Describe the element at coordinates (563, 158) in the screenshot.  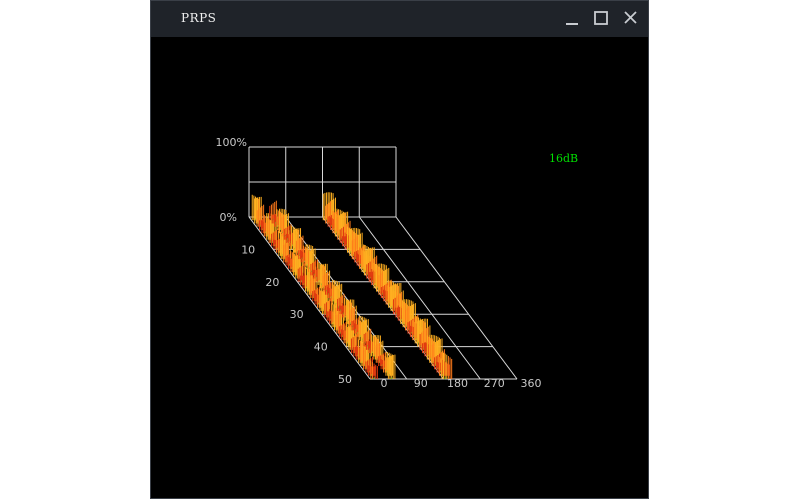
I see `amplitude-readout: 16dB` at that location.